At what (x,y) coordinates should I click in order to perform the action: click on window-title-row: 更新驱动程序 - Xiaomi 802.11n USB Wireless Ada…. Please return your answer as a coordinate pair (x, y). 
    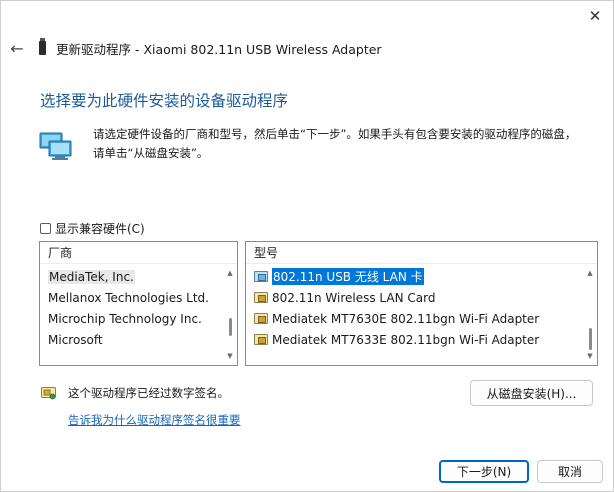
    Looking at the image, I should click on (210, 47).